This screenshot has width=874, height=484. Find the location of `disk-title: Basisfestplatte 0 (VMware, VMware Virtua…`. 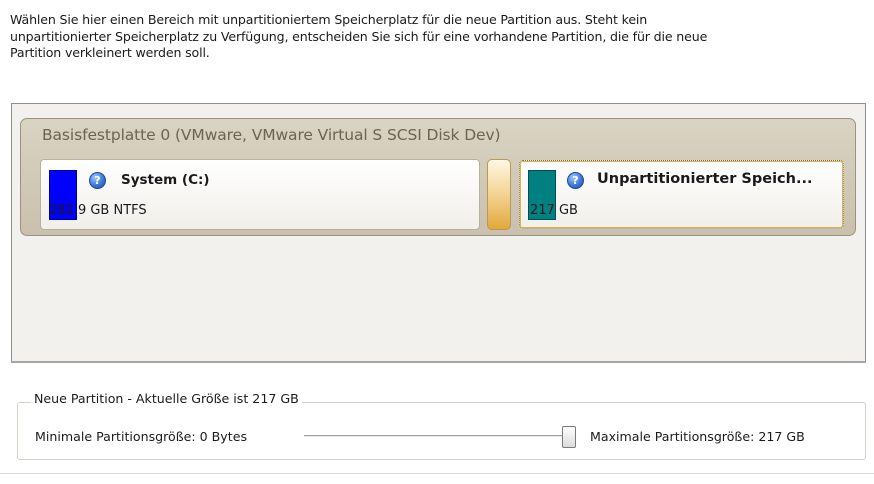

disk-title: Basisfestplatte 0 (VMware, VMware Virtua… is located at coordinates (271, 135).